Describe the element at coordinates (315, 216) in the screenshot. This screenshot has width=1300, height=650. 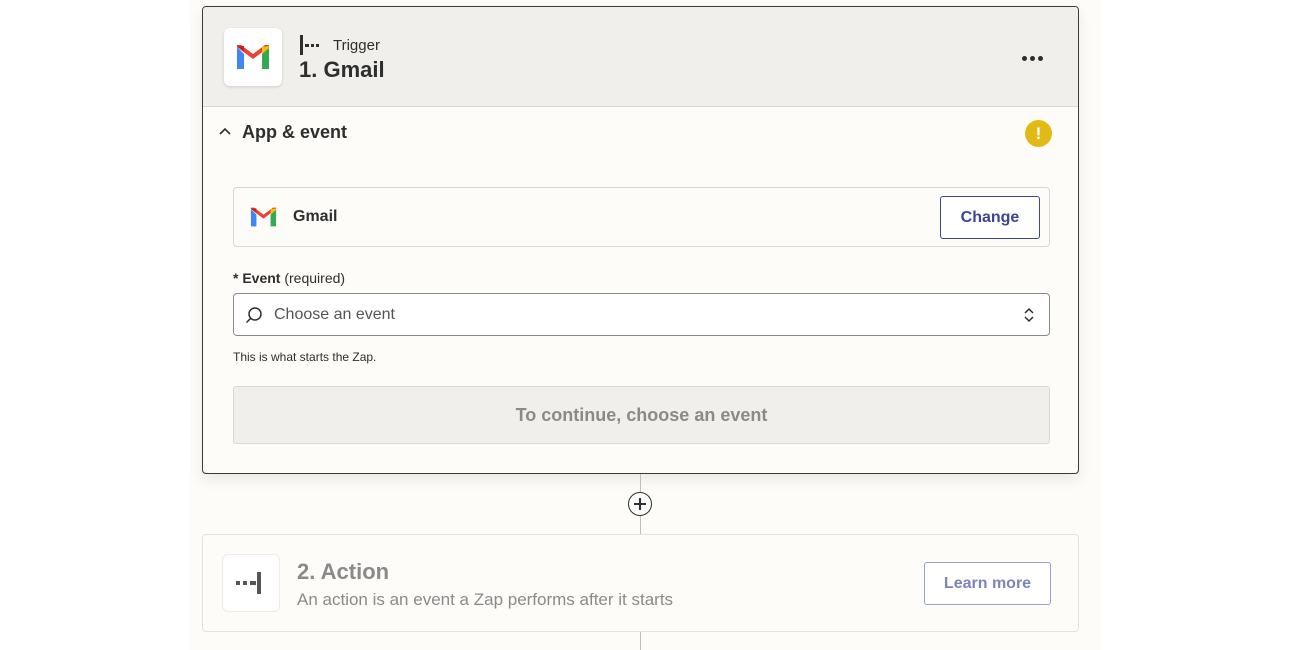
I see `selected-app-name: Gmail` at that location.